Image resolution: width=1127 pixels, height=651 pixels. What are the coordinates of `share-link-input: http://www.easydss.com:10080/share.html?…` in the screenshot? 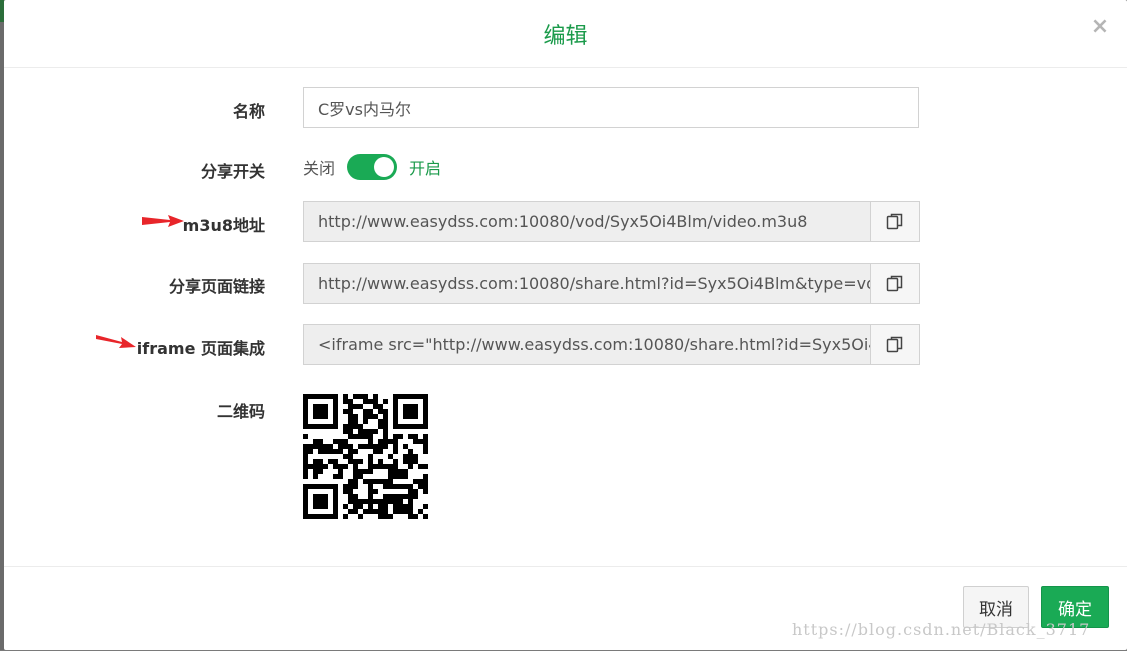 It's located at (587, 283).